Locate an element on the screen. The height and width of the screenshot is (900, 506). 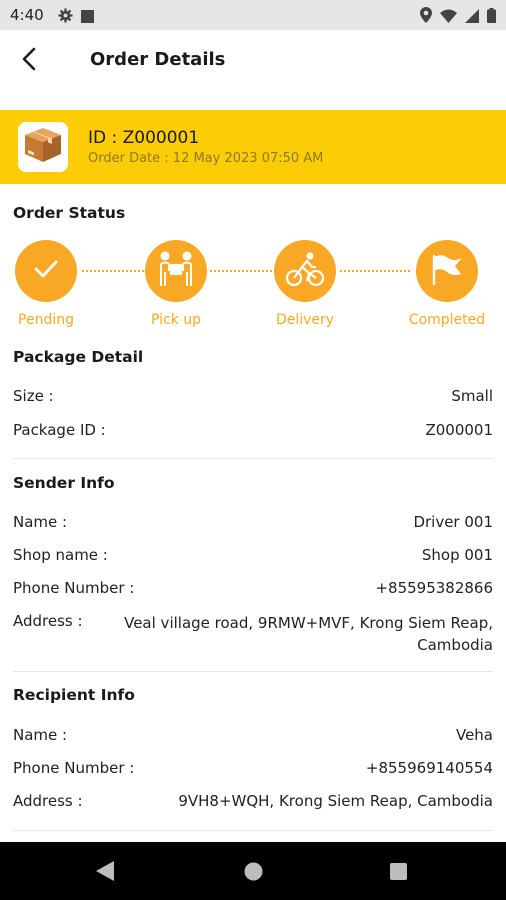
system-nav-bar is located at coordinates (253, 871).